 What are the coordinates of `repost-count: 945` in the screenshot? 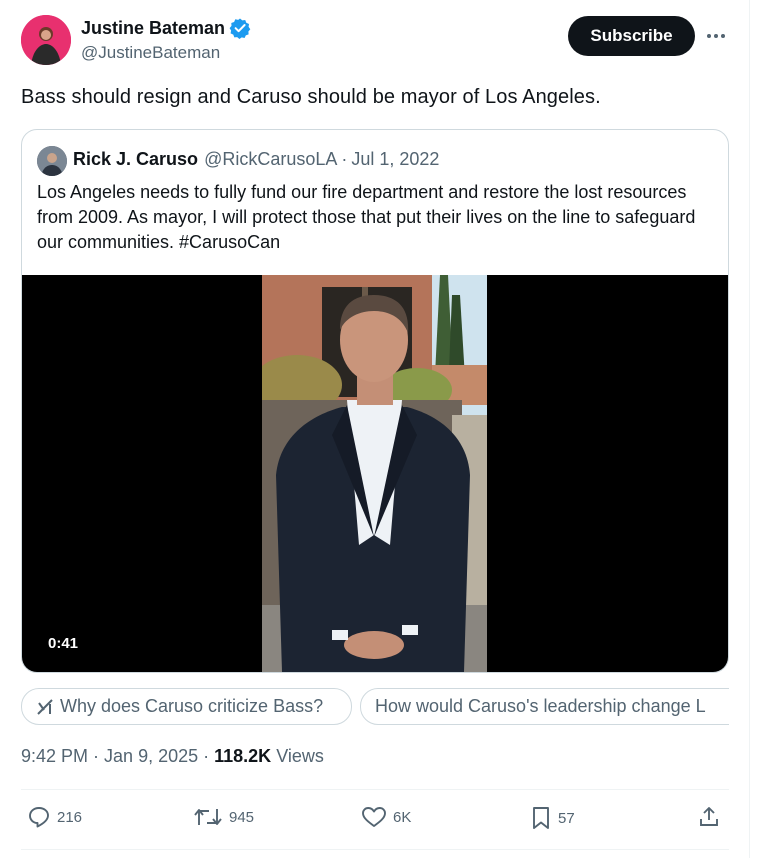 It's located at (242, 817).